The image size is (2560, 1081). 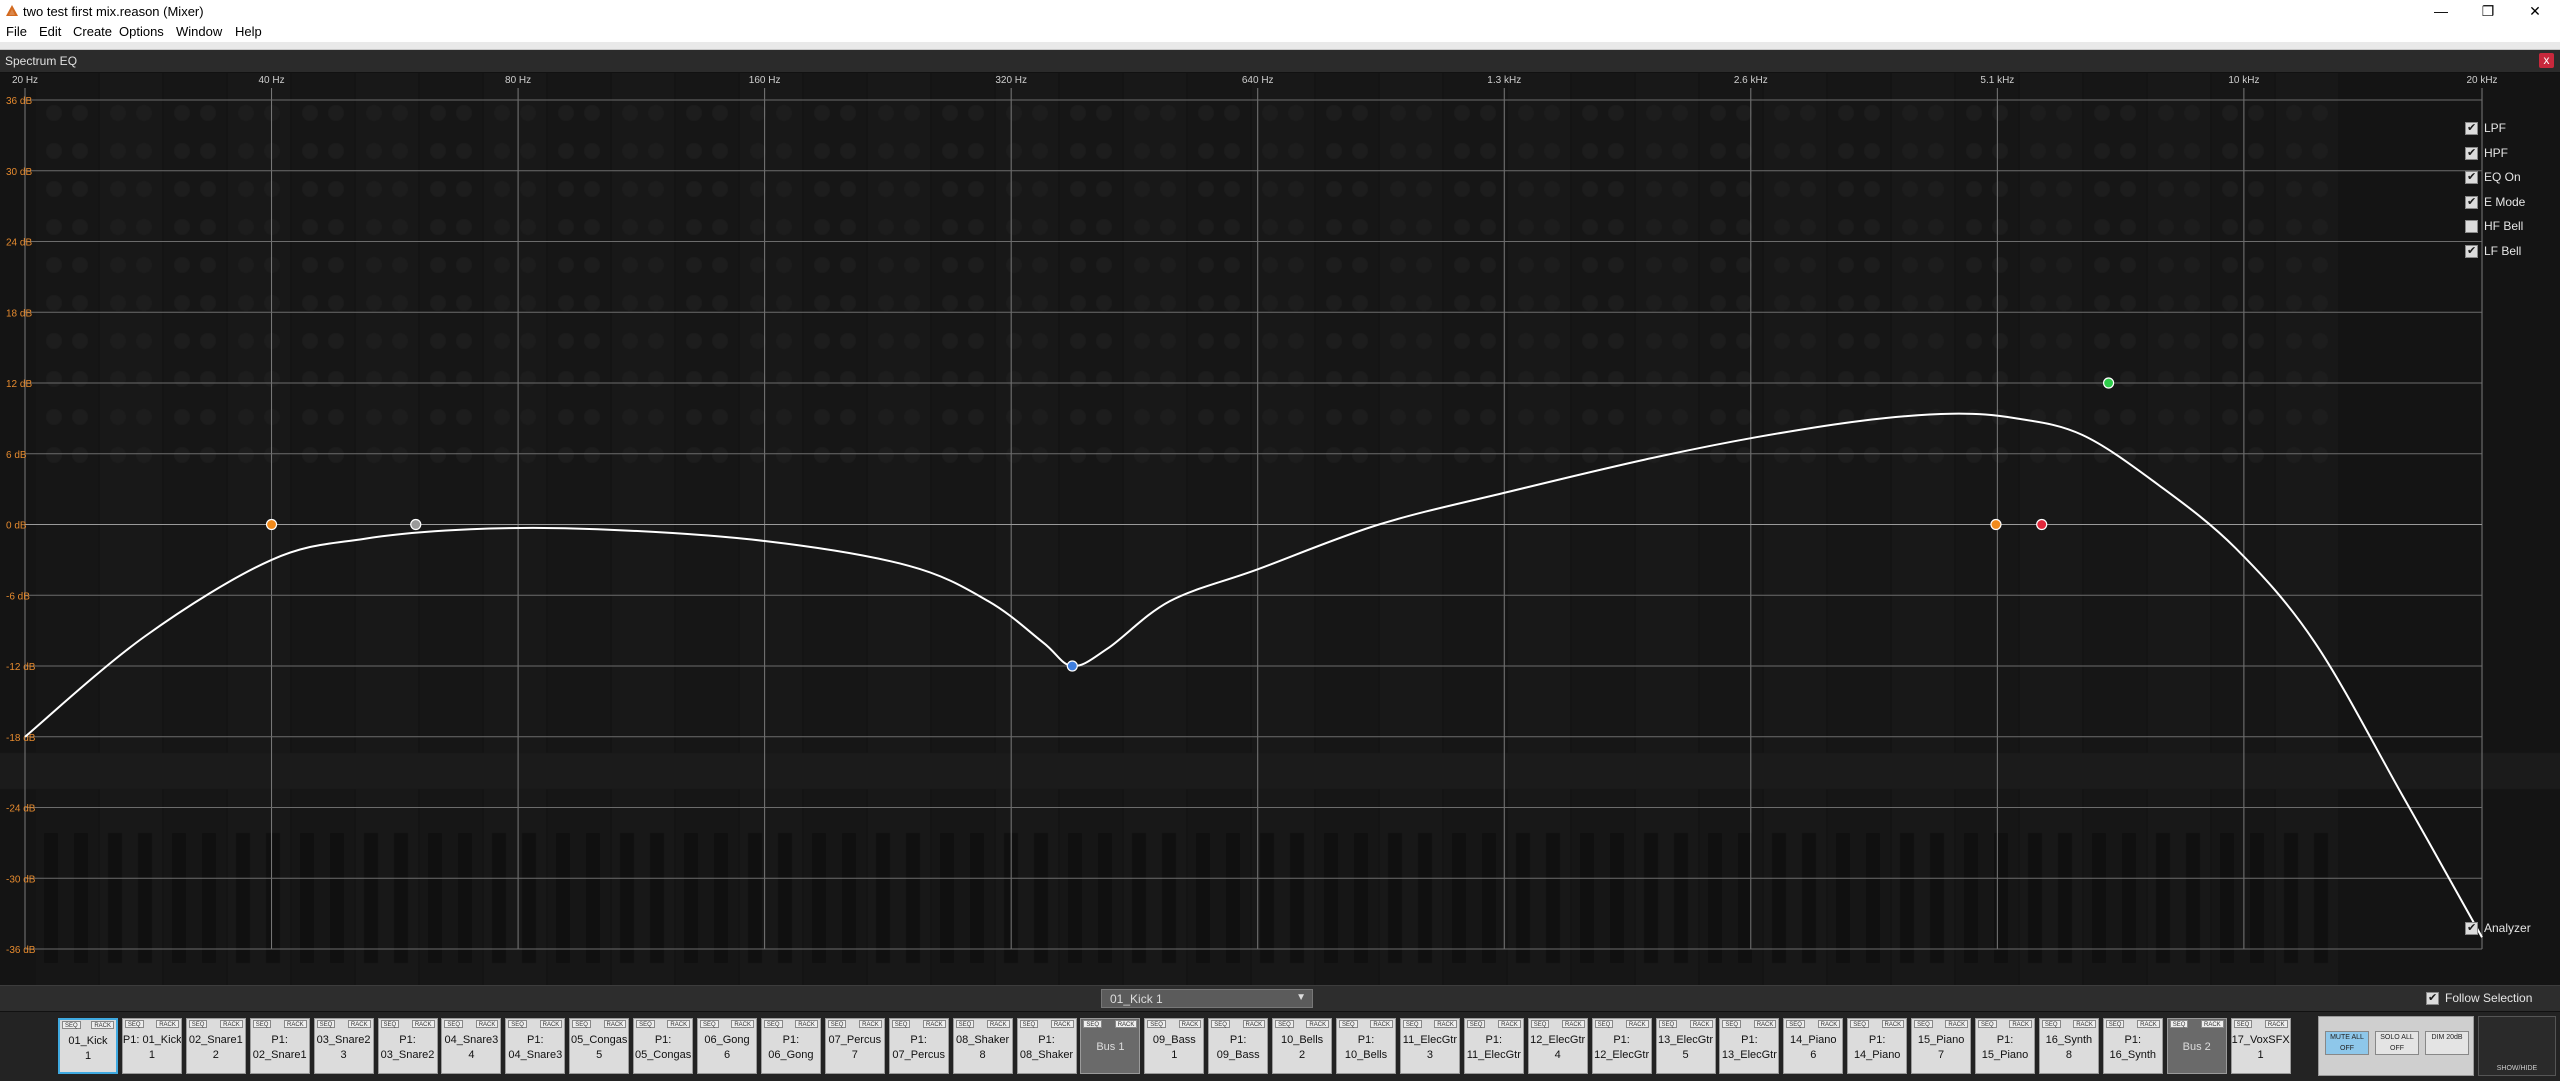 What do you see at coordinates (1941, 1046) in the screenshot?
I see `channel-button: SEQ RACK 15_Piano 7` at bounding box center [1941, 1046].